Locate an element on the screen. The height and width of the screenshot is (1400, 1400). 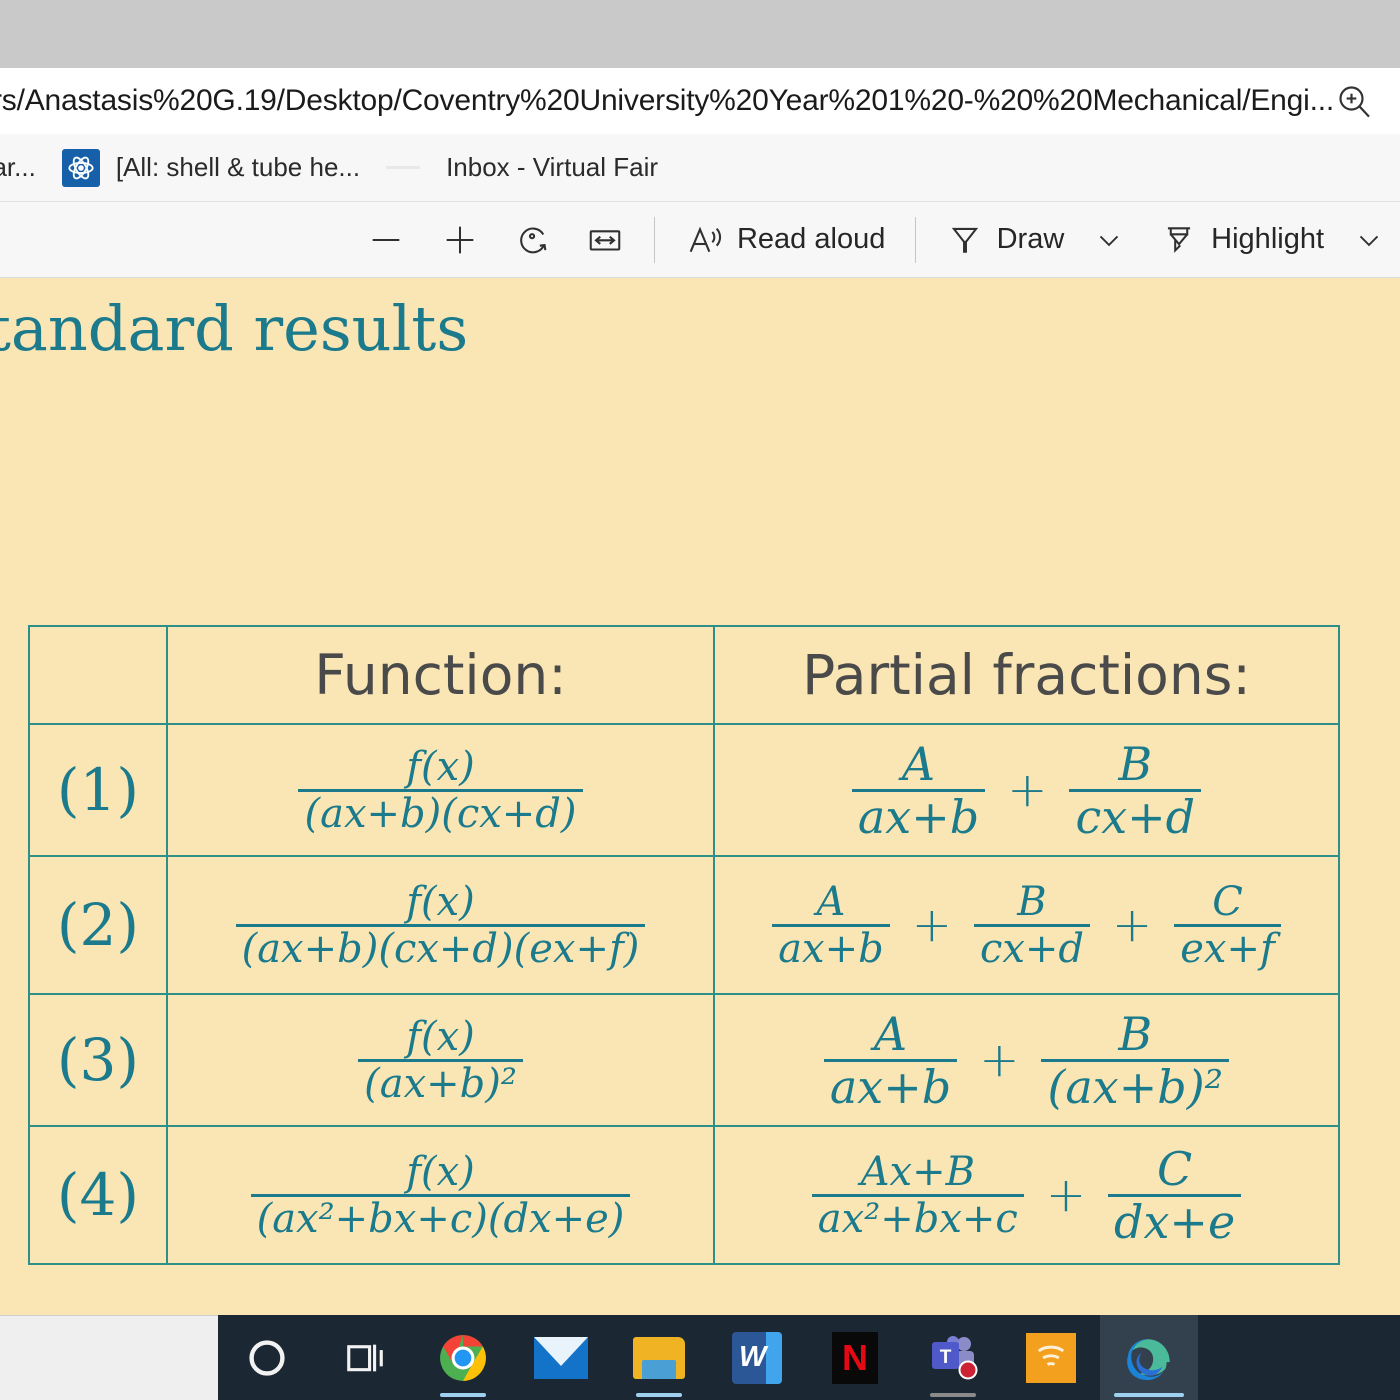
header-function: Function: is located at coordinates (440, 675).